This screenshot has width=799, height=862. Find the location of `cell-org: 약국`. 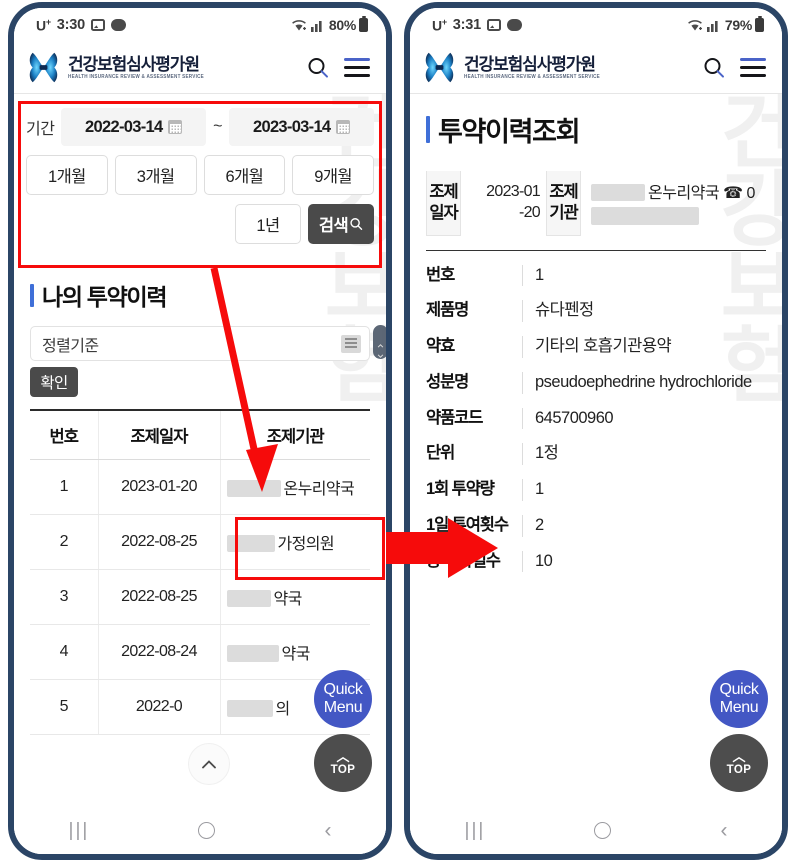

cell-org: 약국 is located at coordinates (295, 597).